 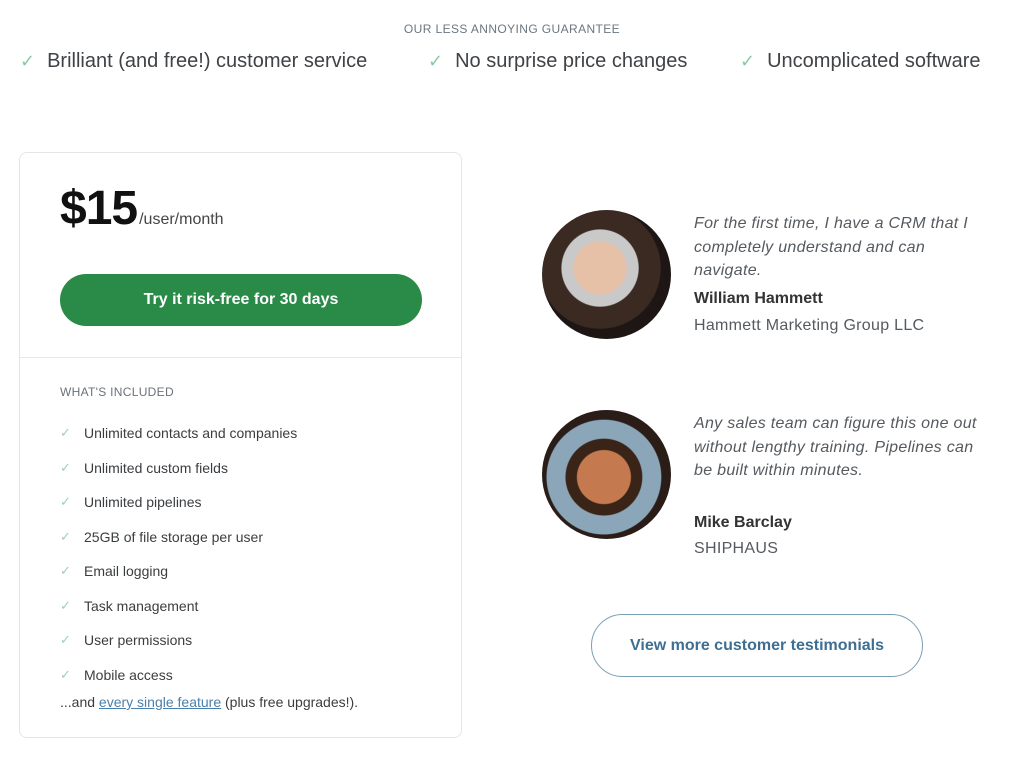 I want to click on feature-label: Task management, so click(x=141, y=605).